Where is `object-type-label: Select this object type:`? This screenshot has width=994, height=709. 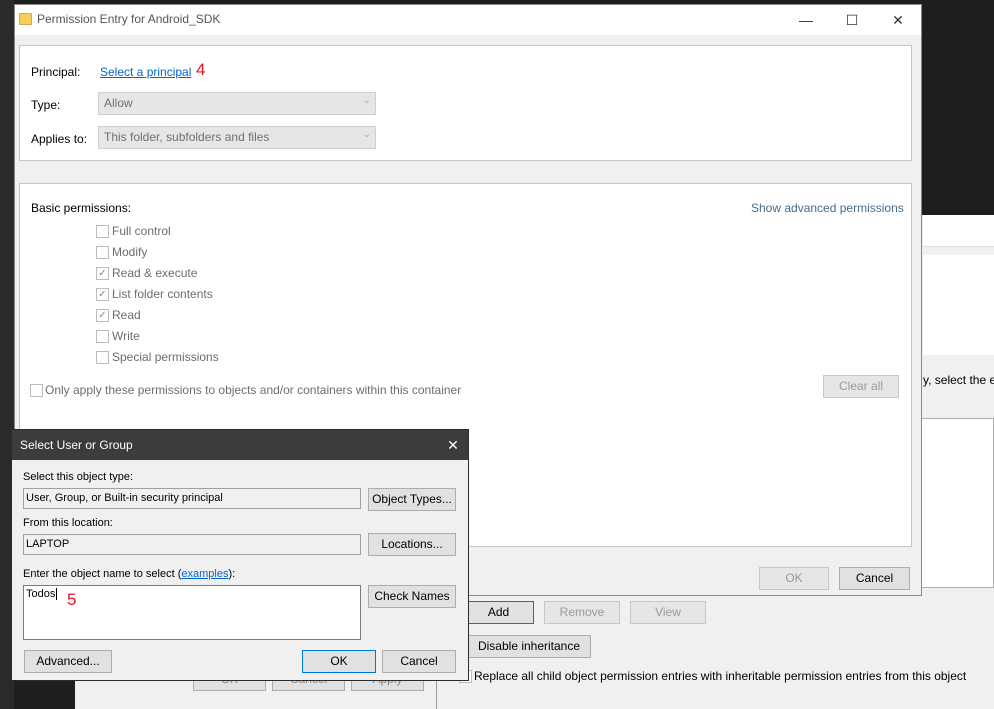 object-type-label: Select this object type: is located at coordinates (78, 477).